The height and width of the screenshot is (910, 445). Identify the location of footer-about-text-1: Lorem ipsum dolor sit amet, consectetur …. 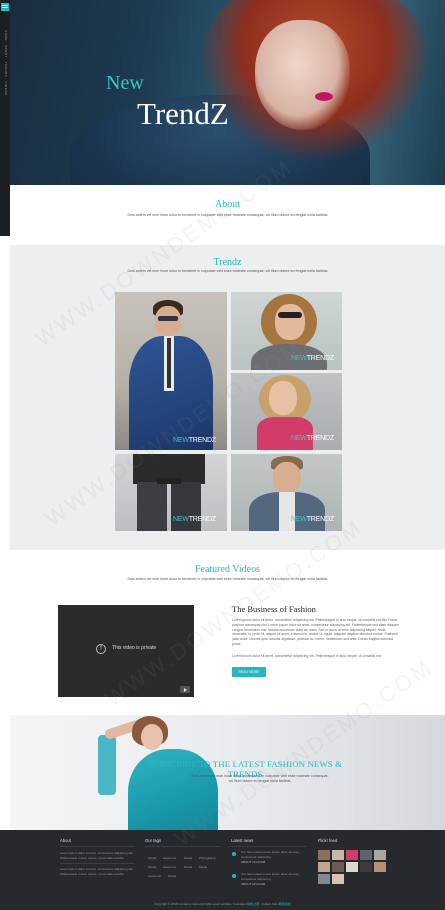
(97, 855).